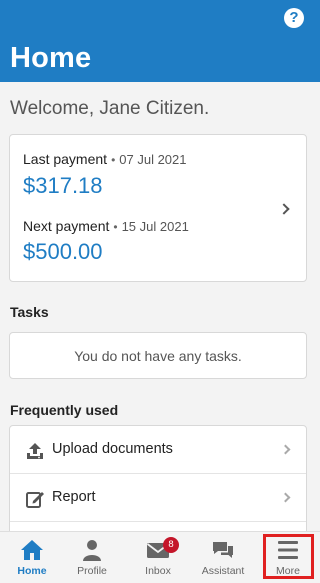  I want to click on tab-assistant: Assistant, so click(223, 557).